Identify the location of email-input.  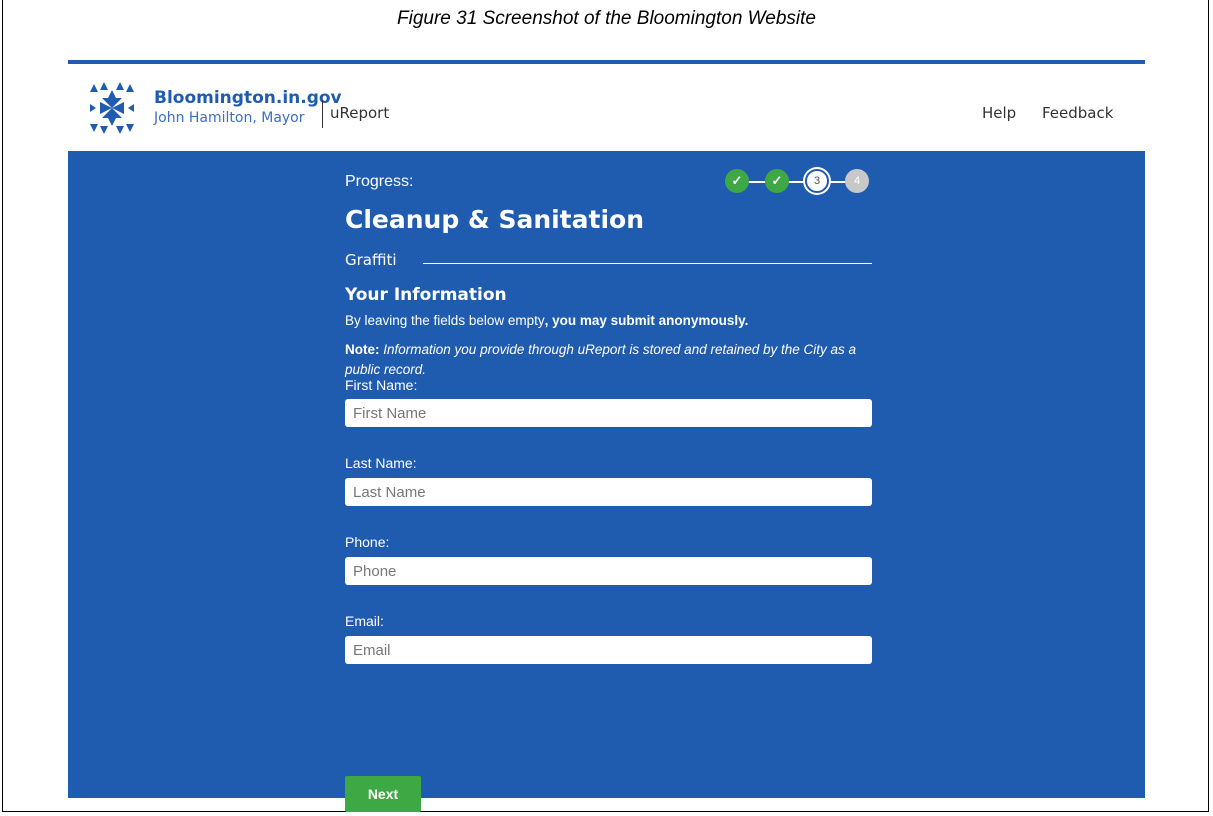
(608, 650).